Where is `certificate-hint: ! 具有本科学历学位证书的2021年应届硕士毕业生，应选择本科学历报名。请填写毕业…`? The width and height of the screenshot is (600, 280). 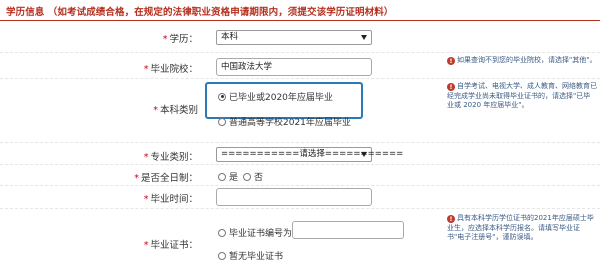 certificate-hint: ! 具有本科学历学位证书的2021年应届硕士毕业生，应选择本科学历报名。请填写毕业… is located at coordinates (520, 227).